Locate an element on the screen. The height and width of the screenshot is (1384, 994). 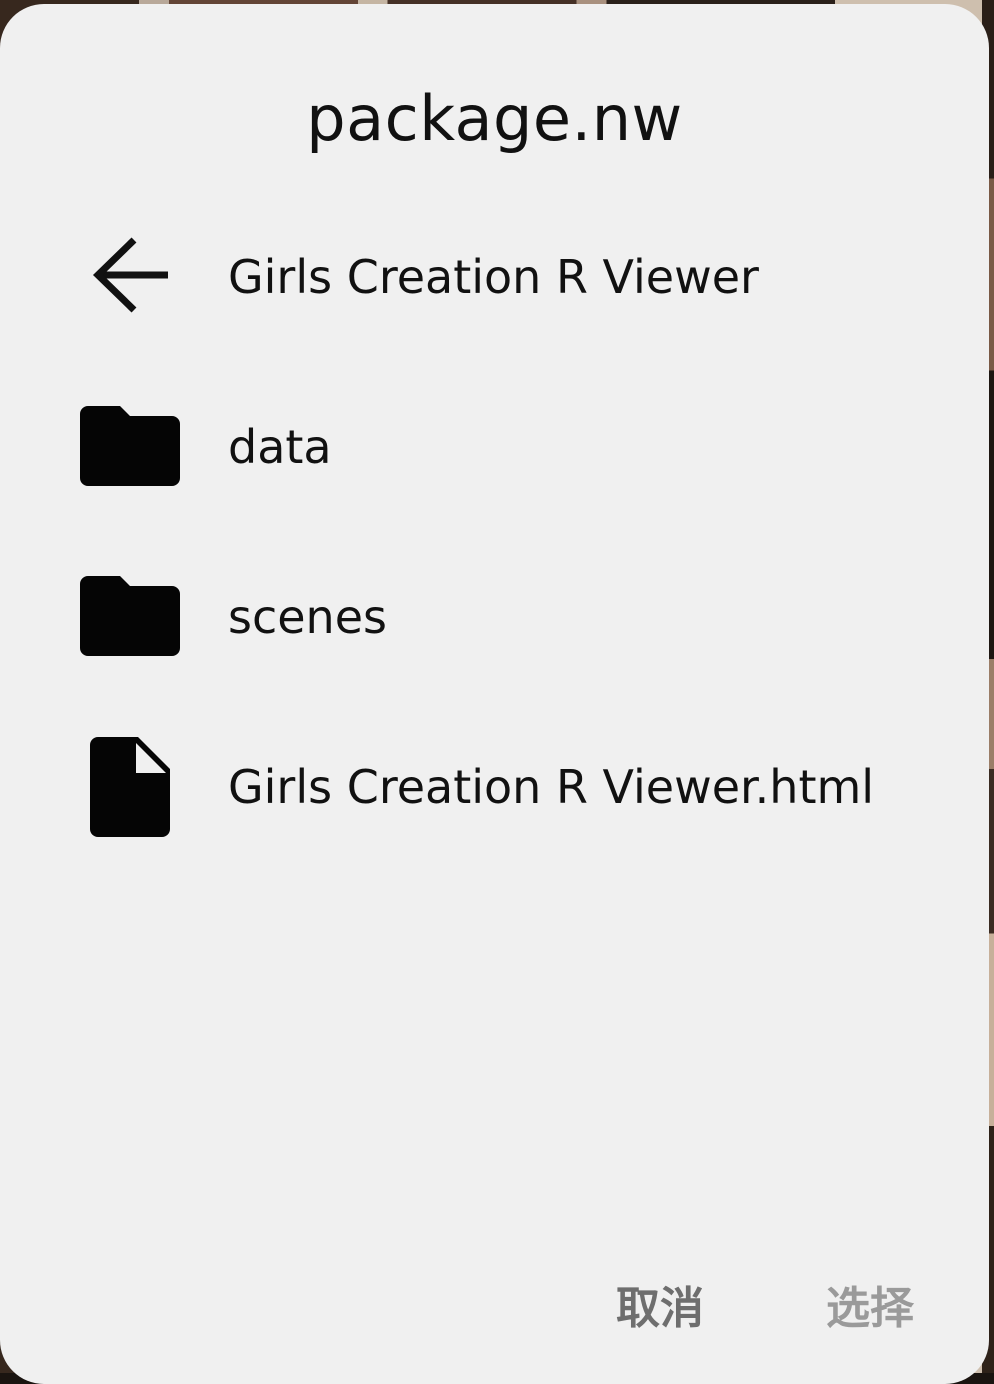
parent-directory-item: Girls Creation R Viewer is located at coordinates (494, 277).